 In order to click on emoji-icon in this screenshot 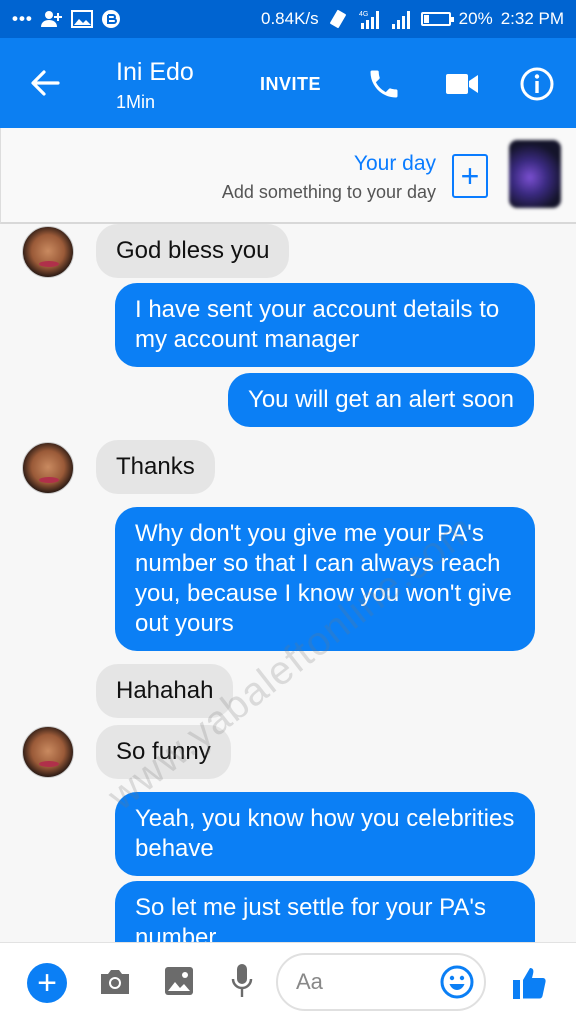, I will do `click(457, 982)`.